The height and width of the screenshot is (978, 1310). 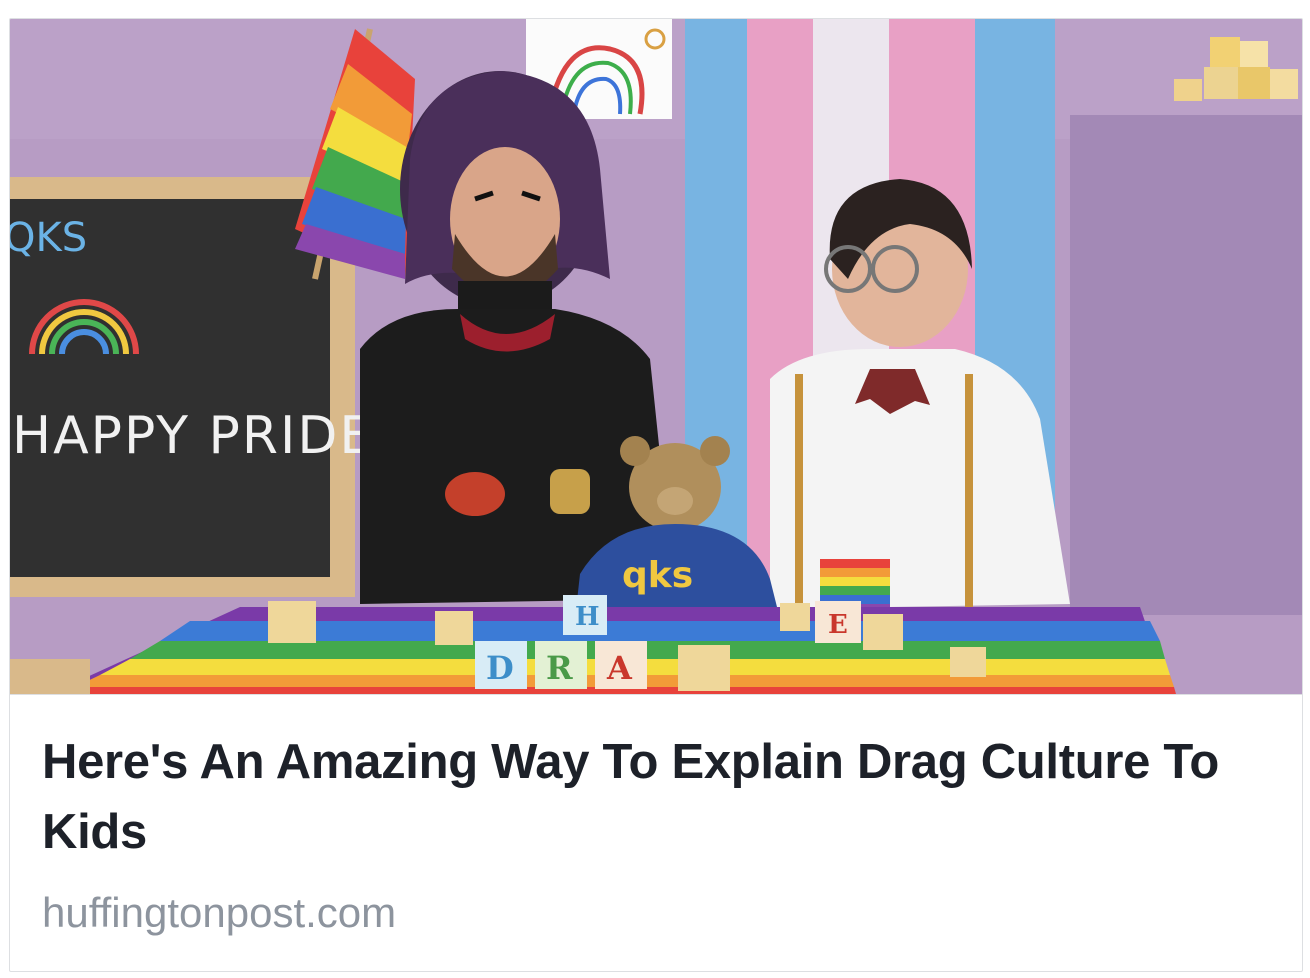 I want to click on chalkboard-message: HAPPY PRIDE!, so click(x=204, y=436).